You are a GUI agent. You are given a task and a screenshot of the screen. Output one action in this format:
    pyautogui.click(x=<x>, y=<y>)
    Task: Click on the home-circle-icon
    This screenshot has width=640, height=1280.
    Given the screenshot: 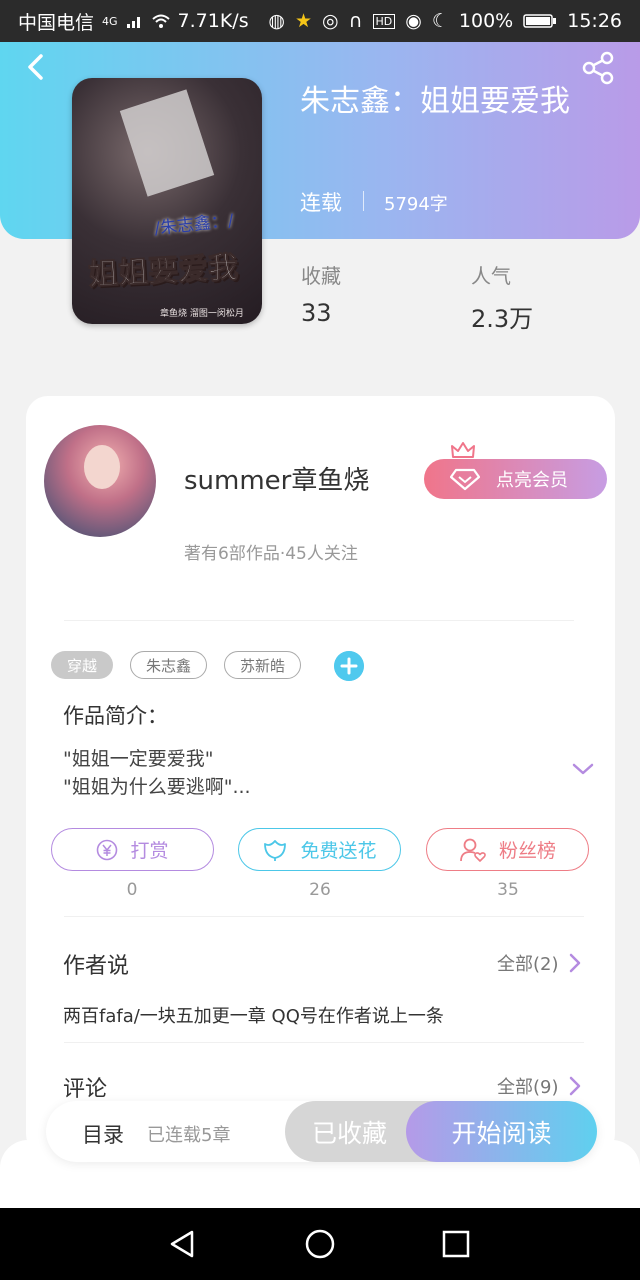 What is the action you would take?
    pyautogui.click(x=320, y=1244)
    